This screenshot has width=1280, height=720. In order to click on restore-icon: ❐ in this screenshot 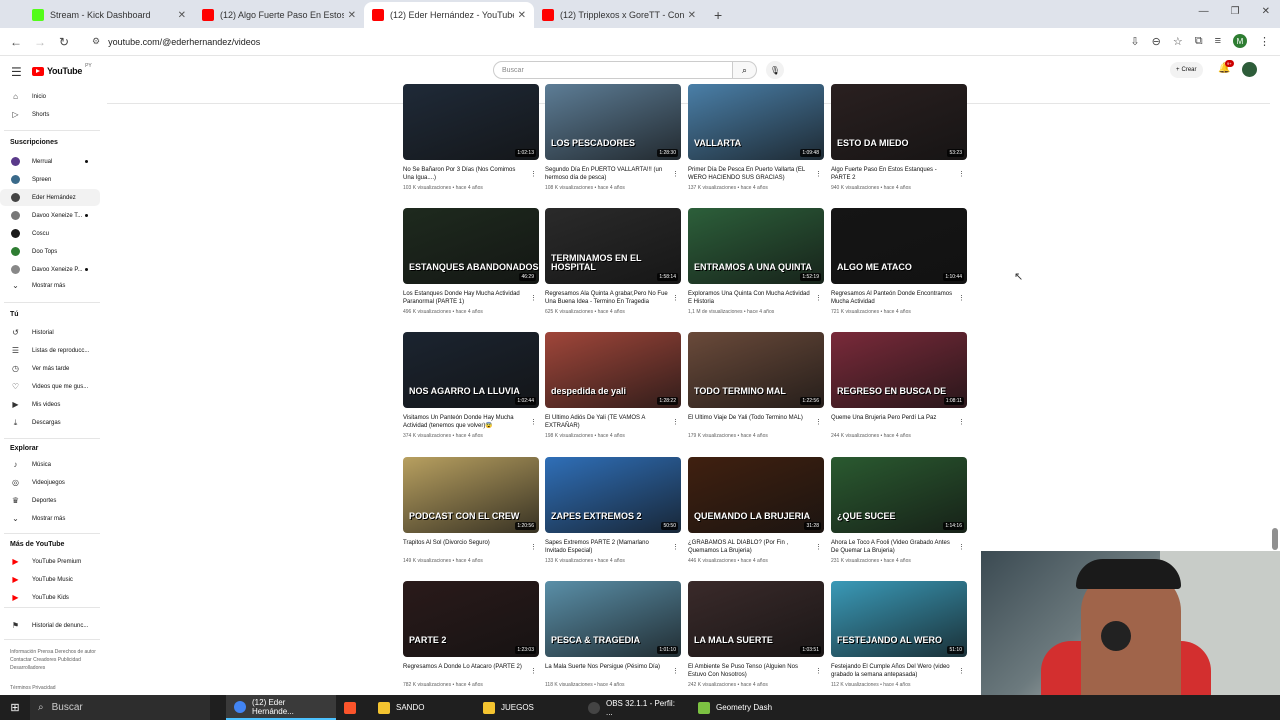, I will do `click(1235, 11)`.